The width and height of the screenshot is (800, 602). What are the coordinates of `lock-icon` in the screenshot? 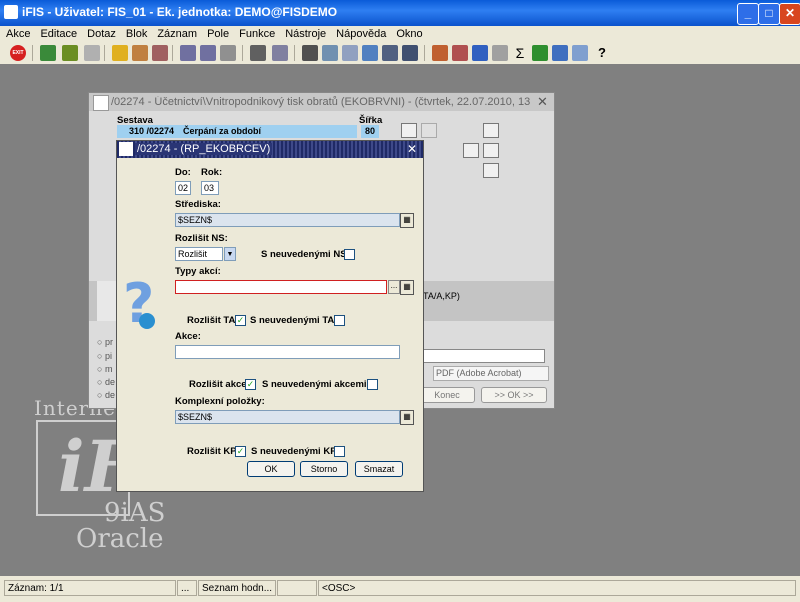 It's located at (140, 53).